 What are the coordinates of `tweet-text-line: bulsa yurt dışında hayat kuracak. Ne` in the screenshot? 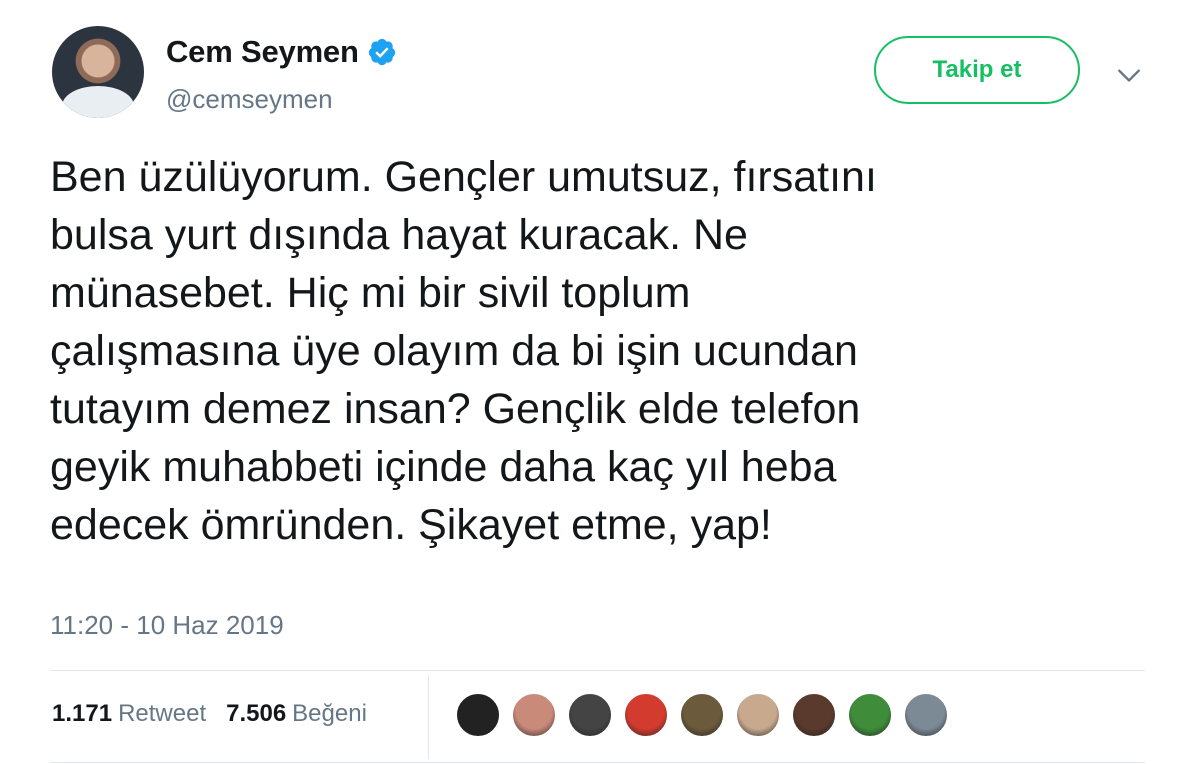 It's located at (399, 235).